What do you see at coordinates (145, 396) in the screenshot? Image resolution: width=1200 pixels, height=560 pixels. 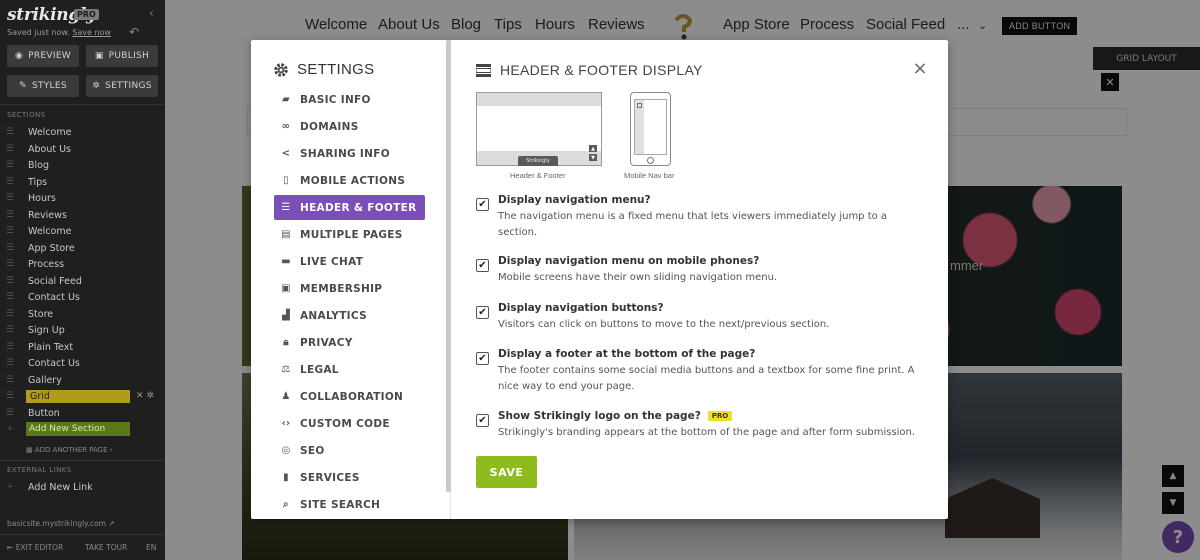 I see `section-tools-icons: ✕ ✲` at bounding box center [145, 396].